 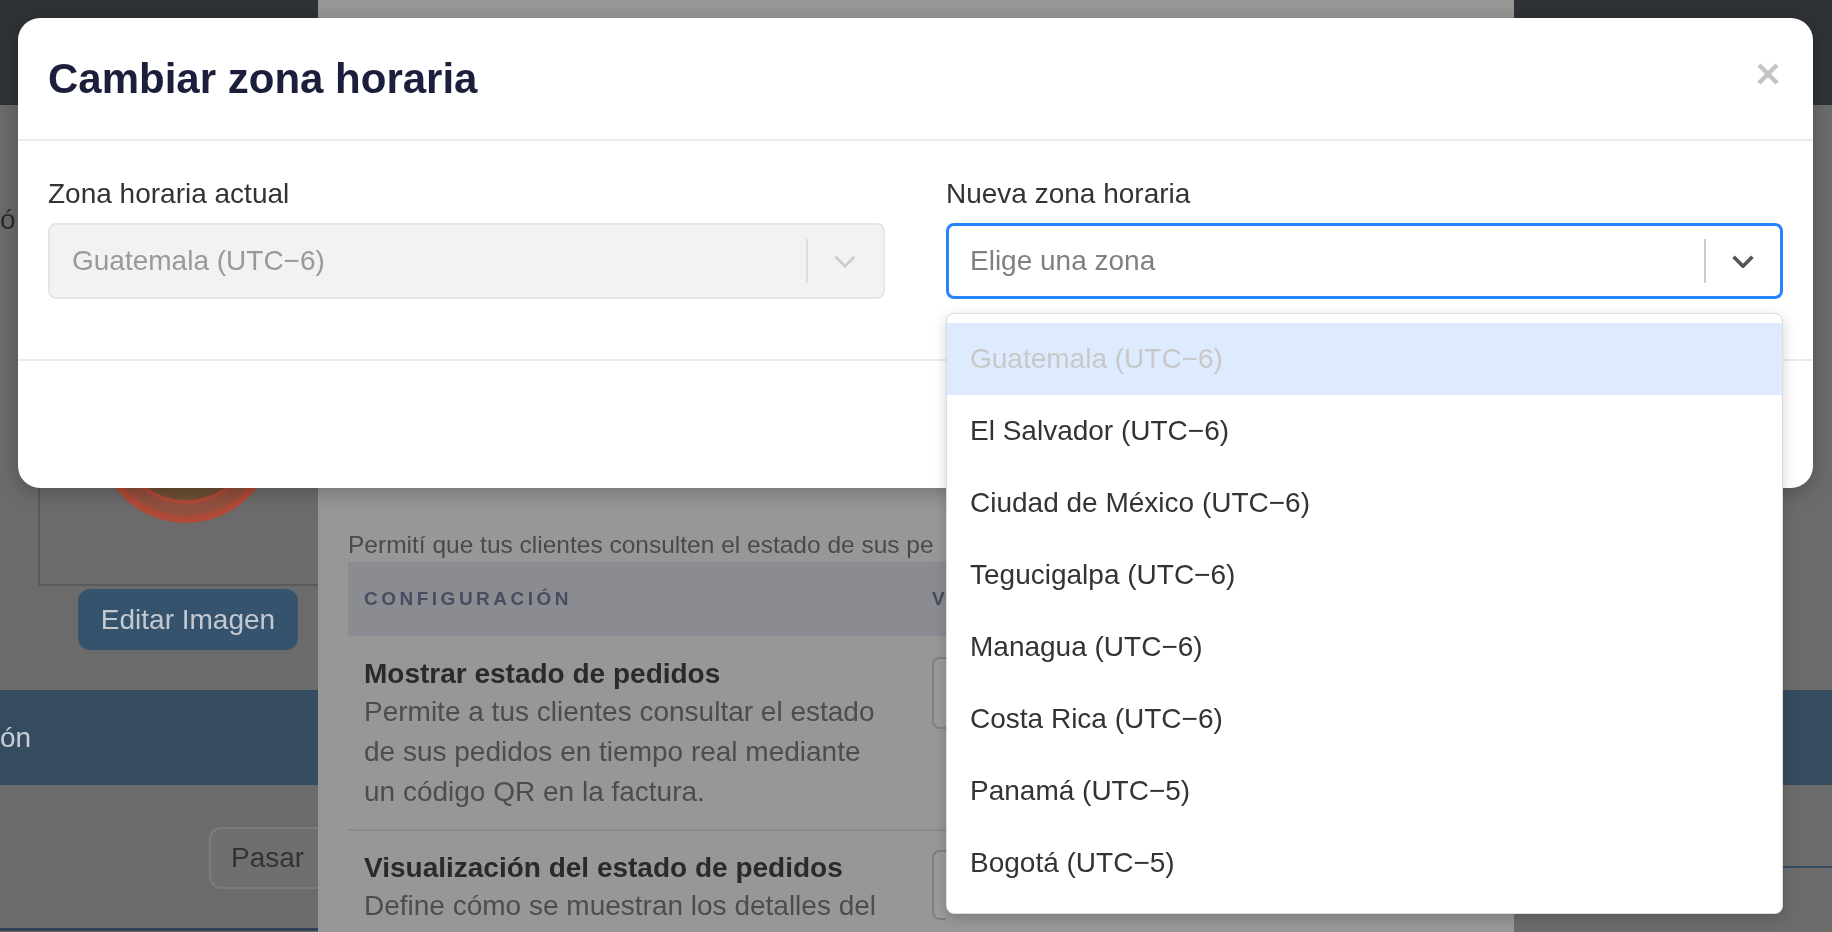 I want to click on menu-option: Tegucigalpa (UTC−6), so click(x=1364, y=575).